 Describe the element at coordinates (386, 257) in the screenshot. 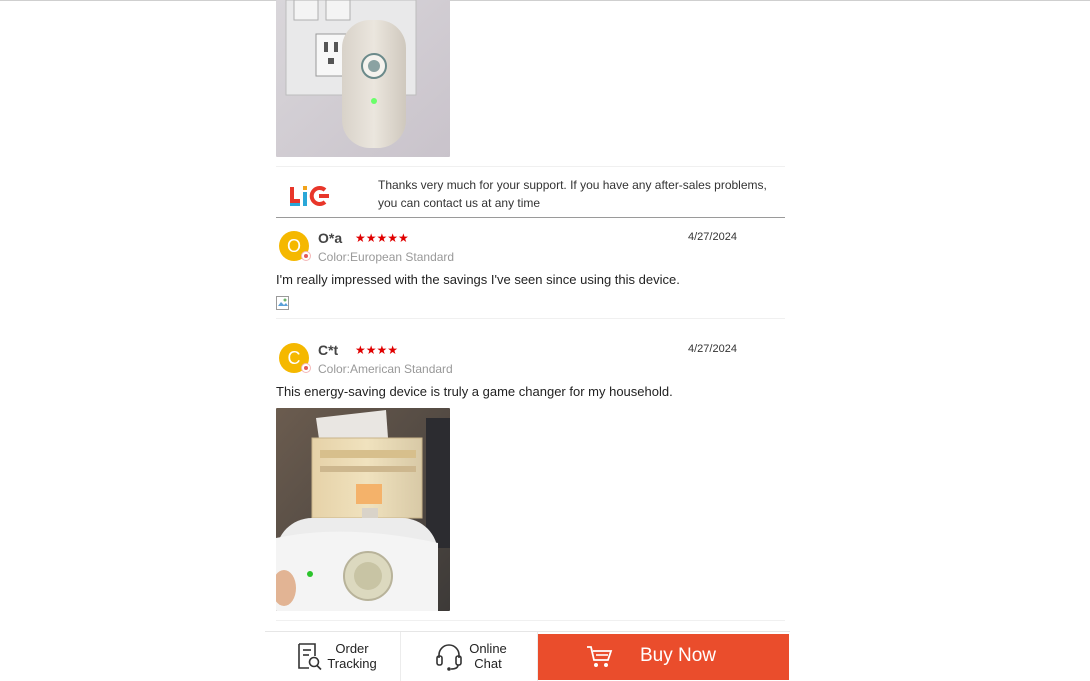

I see `review-variant: Color:European Standard` at that location.